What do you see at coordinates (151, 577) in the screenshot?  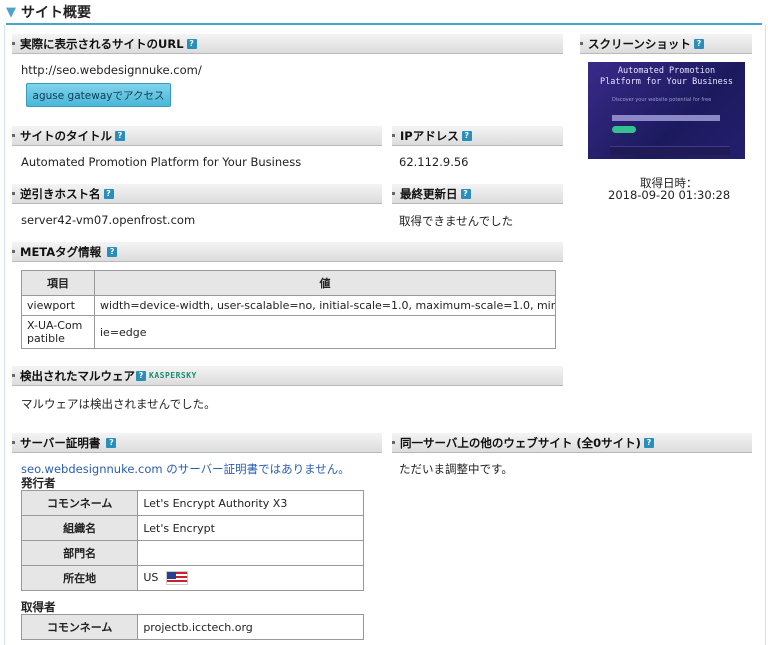 I see `issuer-country: US` at bounding box center [151, 577].